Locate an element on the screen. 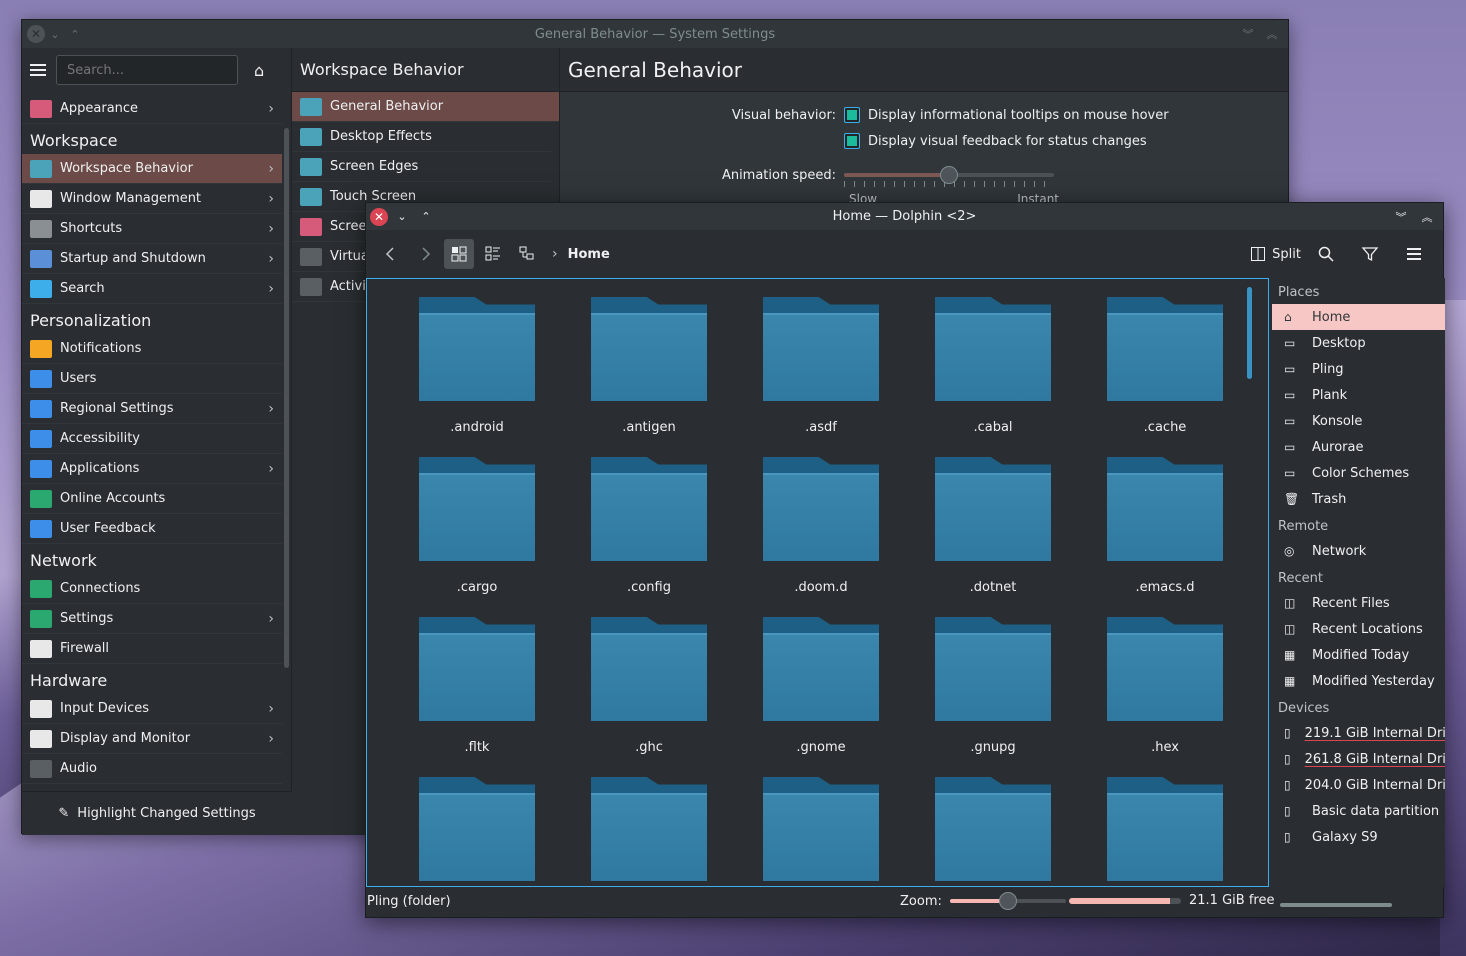 This screenshot has width=1466, height=956. sidebar-item-regional-settings: Regional Settings › is located at coordinates (152, 409).